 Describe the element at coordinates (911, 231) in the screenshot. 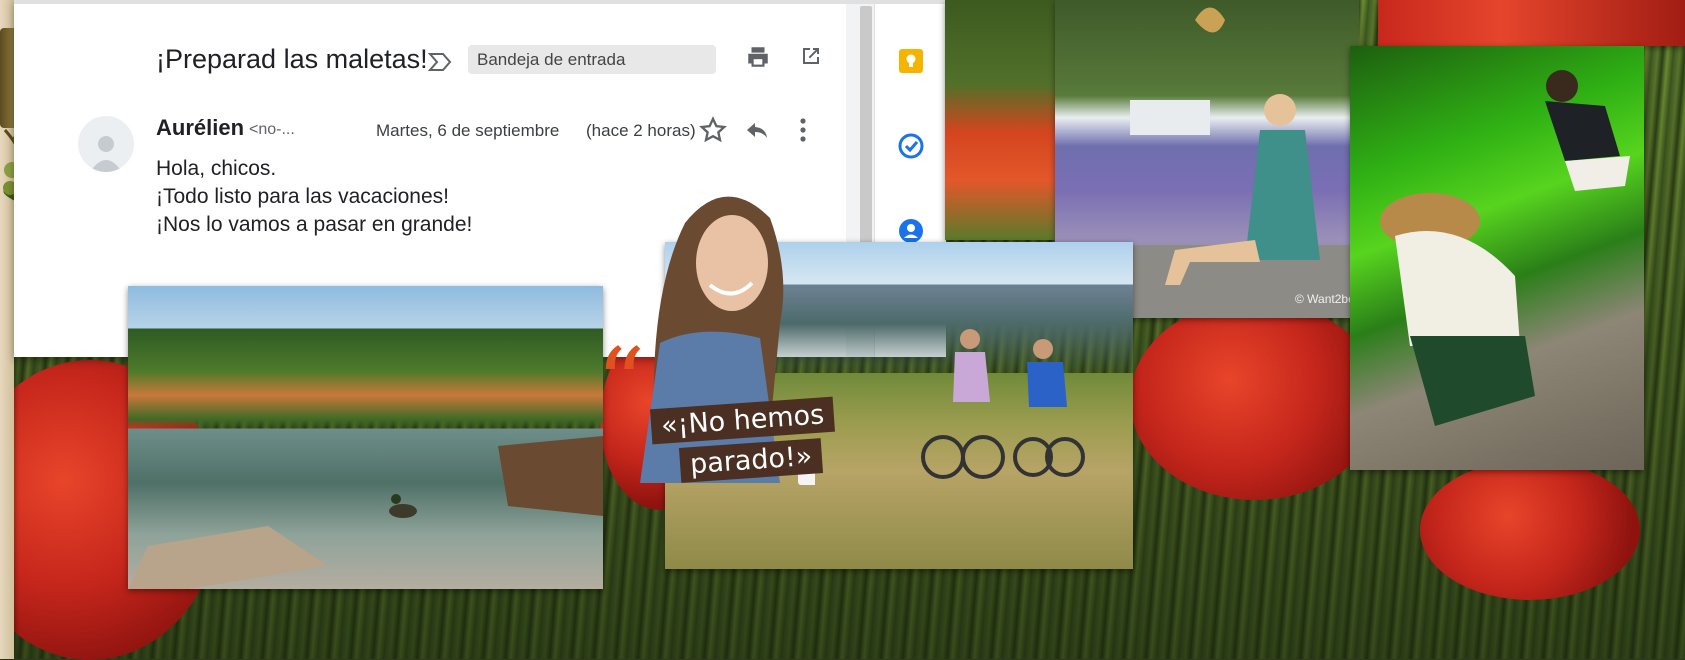

I see `contacts-icon` at that location.